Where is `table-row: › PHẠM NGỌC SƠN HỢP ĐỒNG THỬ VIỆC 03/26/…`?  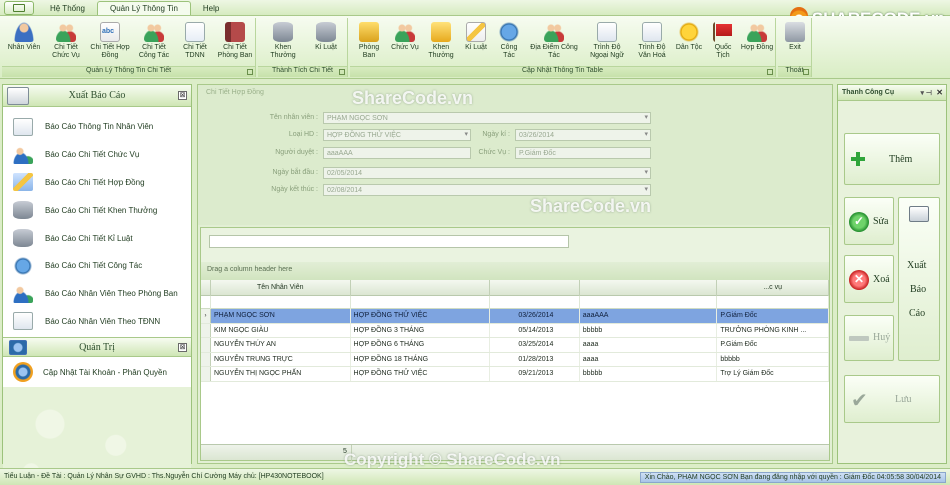
table-row: › PHẠM NGỌC SƠN HỢP ĐỒNG THỬ VIỆC 03/26/… is located at coordinates (515, 316).